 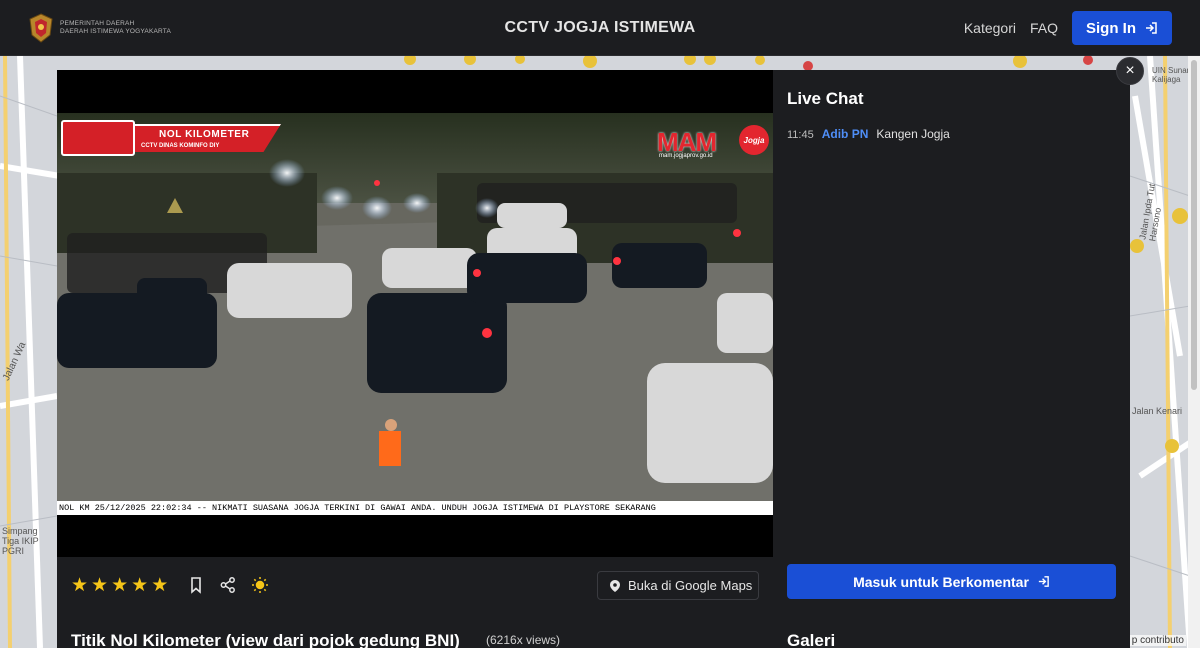 I want to click on share-icon, so click(x=228, y=585).